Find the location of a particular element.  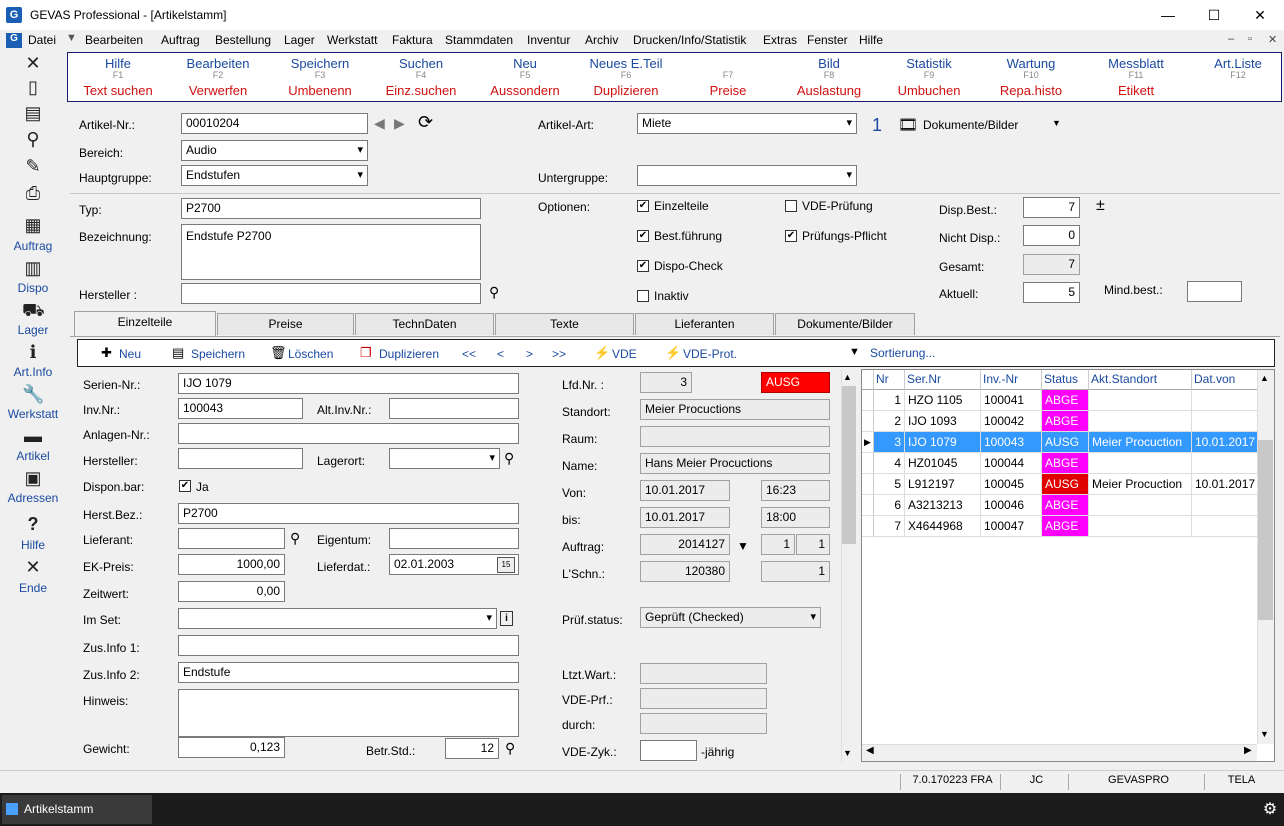

fkey-f11-bottom: Etikett is located at coordinates (1136, 90).